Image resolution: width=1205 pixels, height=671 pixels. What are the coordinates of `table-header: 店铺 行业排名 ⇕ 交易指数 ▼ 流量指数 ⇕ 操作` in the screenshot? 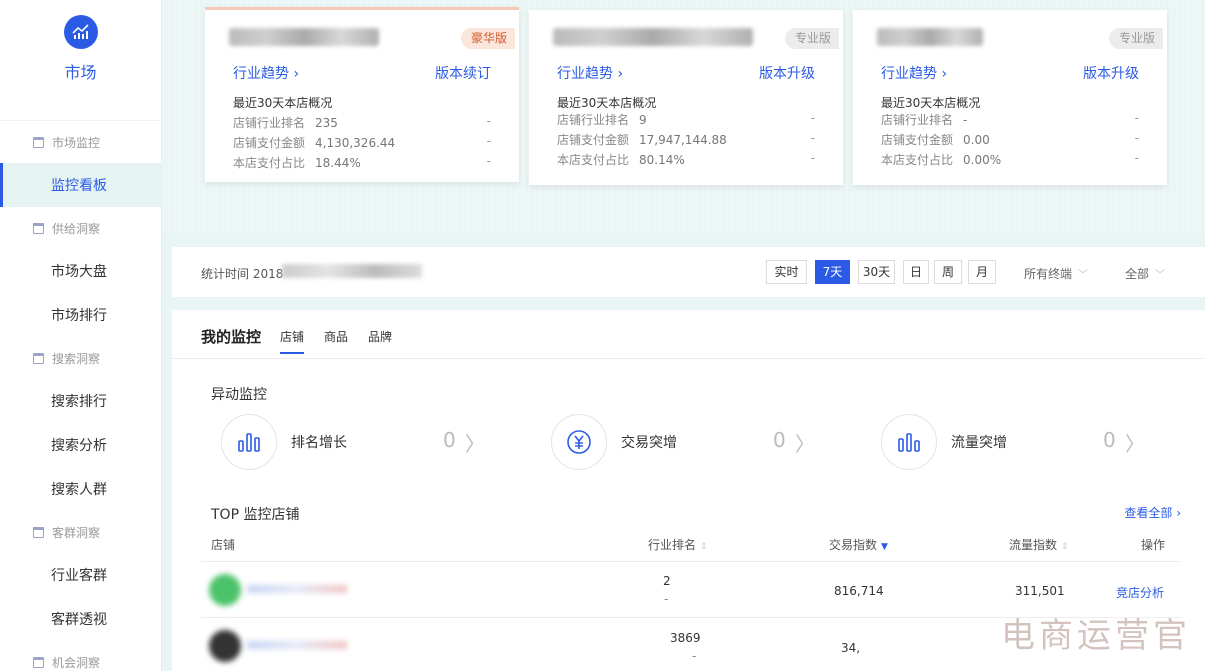 It's located at (691, 545).